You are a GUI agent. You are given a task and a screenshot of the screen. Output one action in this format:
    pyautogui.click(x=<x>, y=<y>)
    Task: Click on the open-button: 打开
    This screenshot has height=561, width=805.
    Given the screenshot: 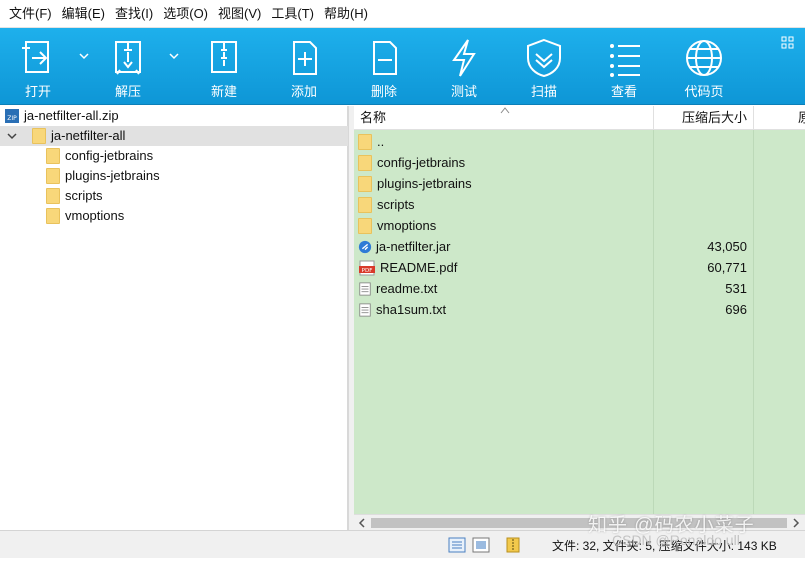 What is the action you would take?
    pyautogui.click(x=38, y=66)
    